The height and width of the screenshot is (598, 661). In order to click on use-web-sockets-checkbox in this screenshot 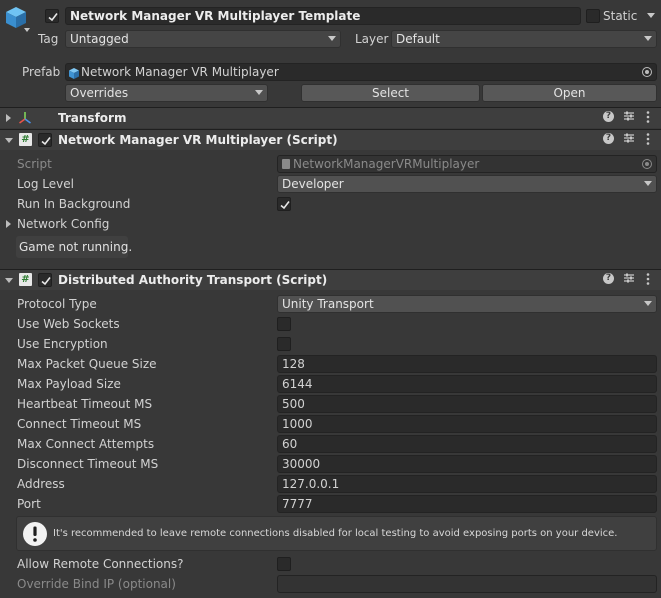, I will do `click(284, 324)`.